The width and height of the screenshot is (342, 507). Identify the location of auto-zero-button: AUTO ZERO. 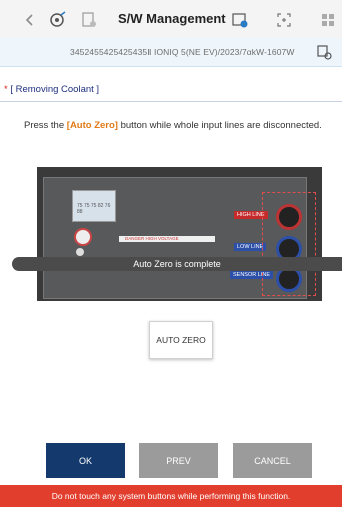
(181, 340).